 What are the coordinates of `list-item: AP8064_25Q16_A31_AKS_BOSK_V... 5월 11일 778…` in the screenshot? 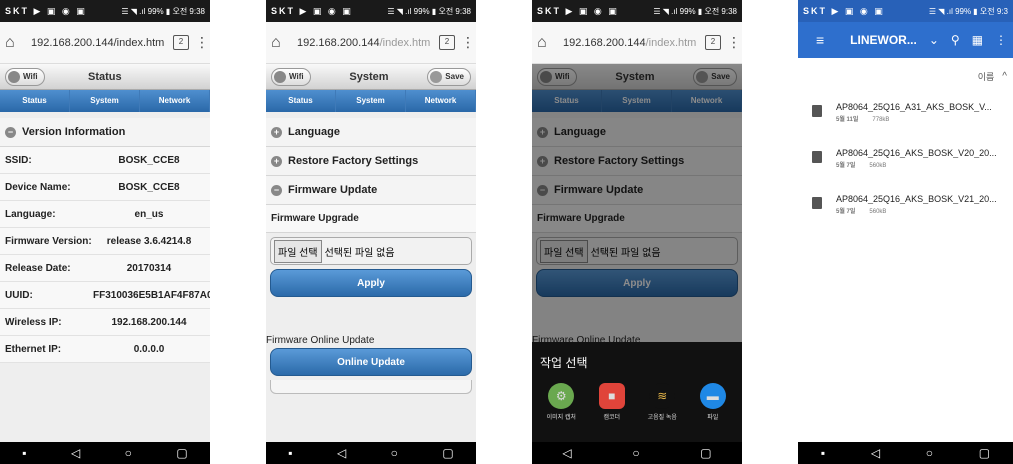 It's located at (905, 117).